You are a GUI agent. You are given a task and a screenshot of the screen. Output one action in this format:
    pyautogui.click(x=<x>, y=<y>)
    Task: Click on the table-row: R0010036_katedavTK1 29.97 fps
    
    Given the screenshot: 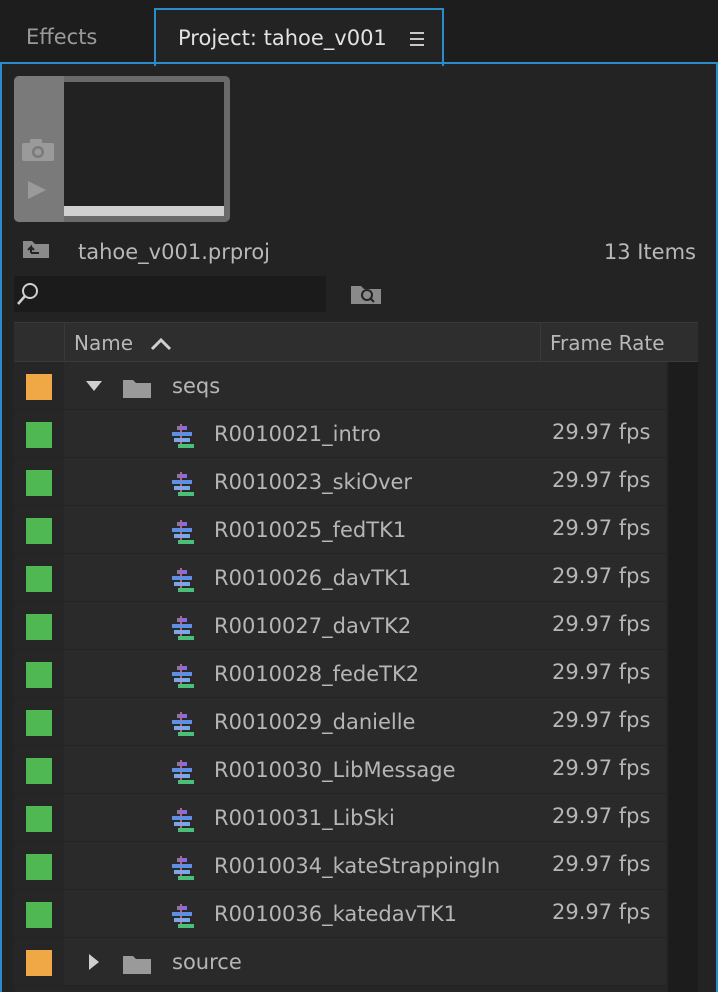 What is the action you would take?
    pyautogui.click(x=340, y=914)
    